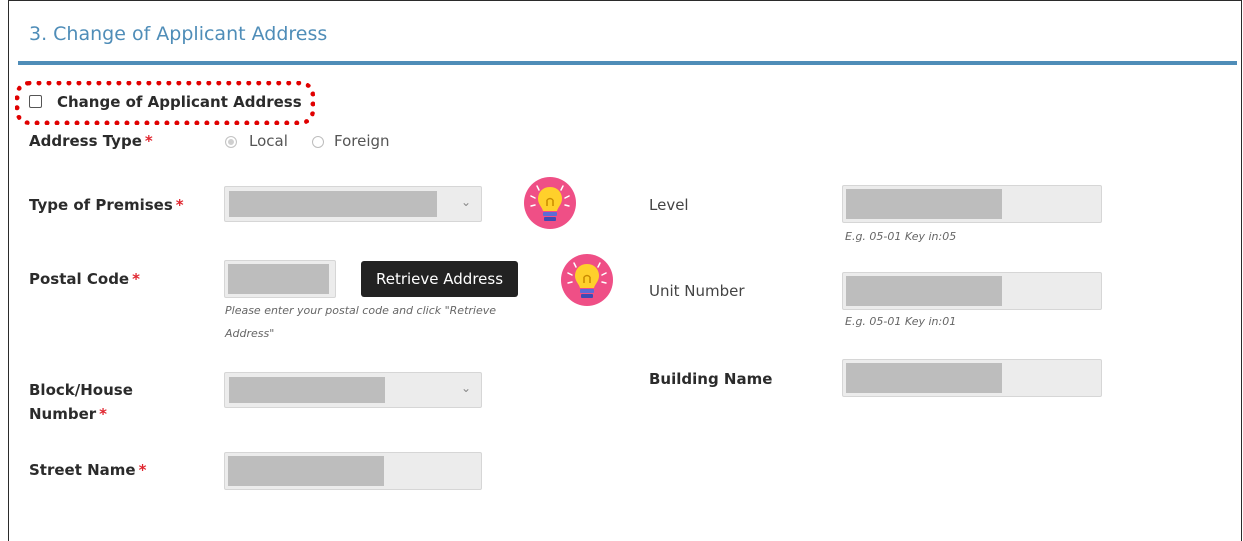  Describe the element at coordinates (179, 102) in the screenshot. I see `change-address-checkbox-label: Change of Applicant Address` at that location.